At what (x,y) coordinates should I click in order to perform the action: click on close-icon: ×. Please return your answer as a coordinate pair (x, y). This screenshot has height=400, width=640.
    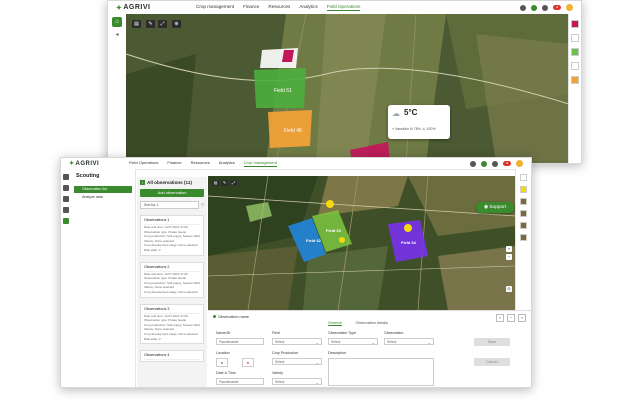
    Looking at the image, I should click on (522, 318).